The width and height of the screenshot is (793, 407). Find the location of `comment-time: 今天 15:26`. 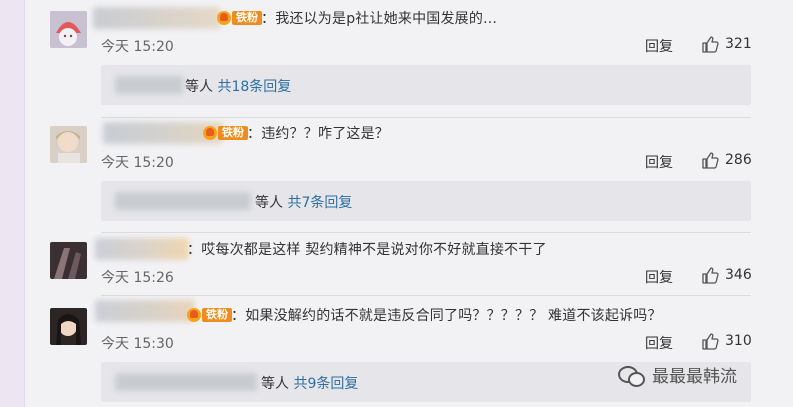

comment-time: 今天 15:26 is located at coordinates (137, 278).